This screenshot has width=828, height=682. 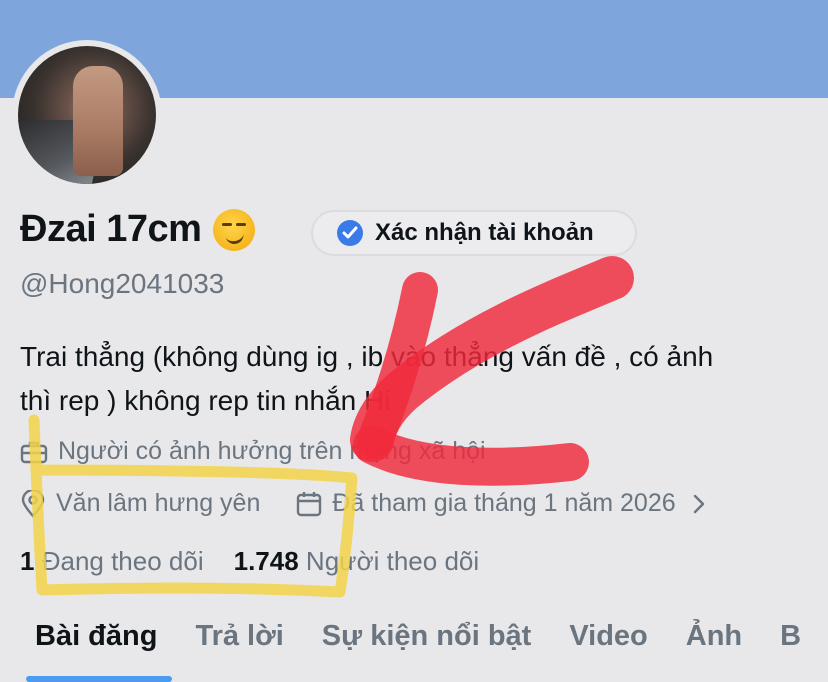 I want to click on chevron-right-icon, so click(x=699, y=504).